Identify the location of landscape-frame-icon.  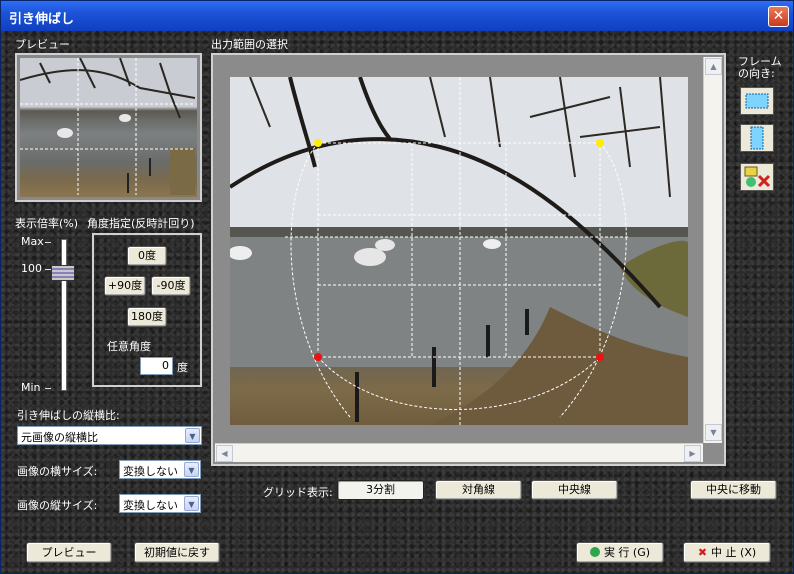
(757, 101).